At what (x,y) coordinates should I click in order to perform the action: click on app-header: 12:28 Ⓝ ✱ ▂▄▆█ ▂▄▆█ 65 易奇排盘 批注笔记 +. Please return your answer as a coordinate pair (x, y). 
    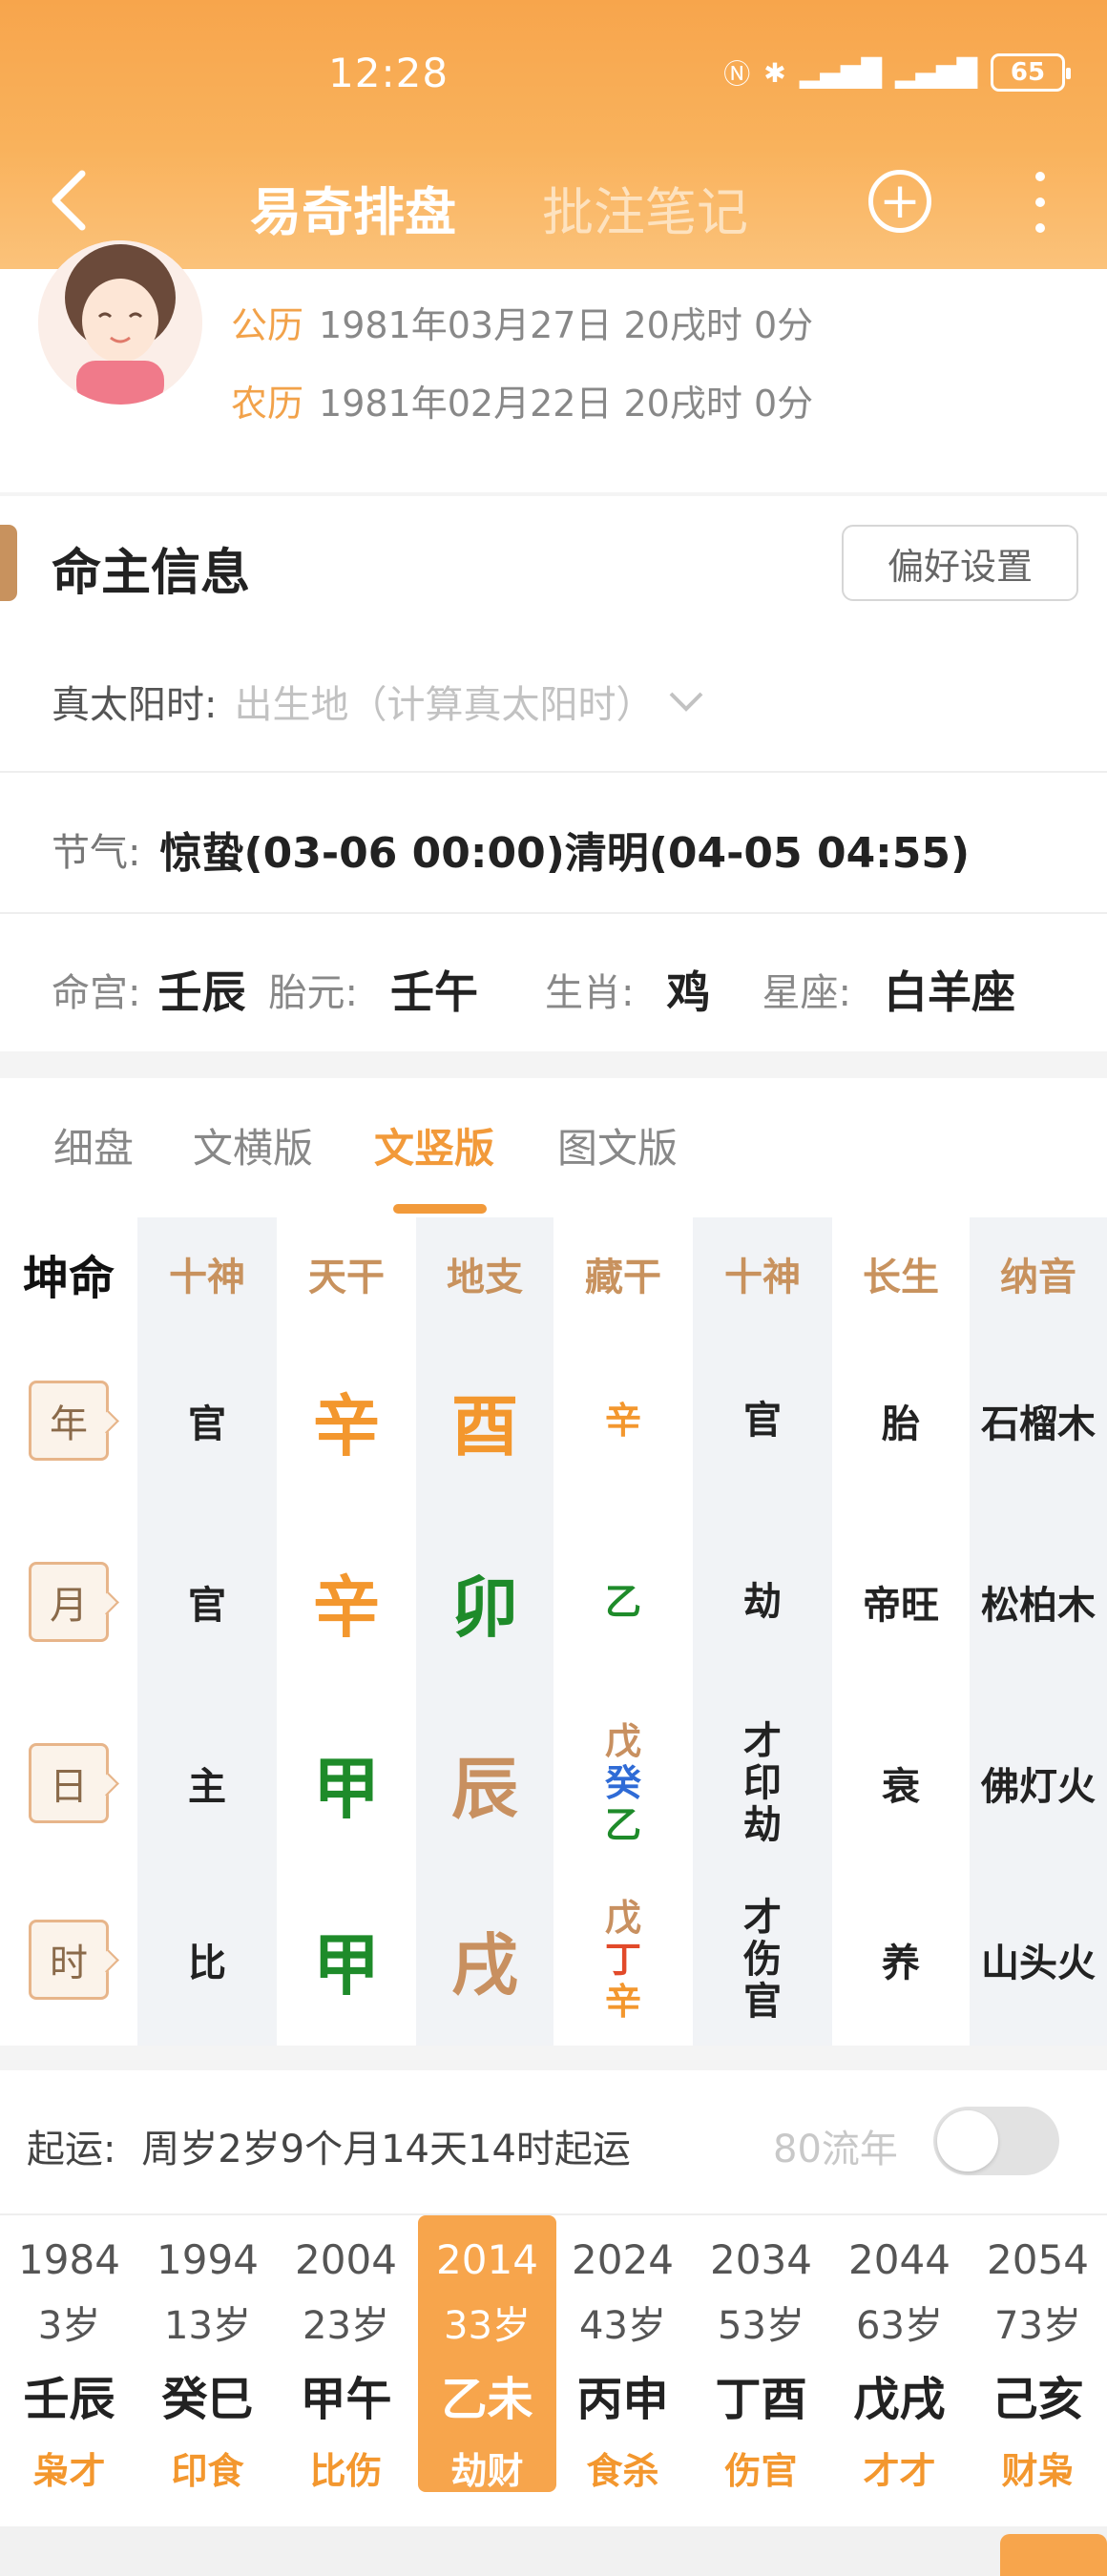
    Looking at the image, I should click on (553, 134).